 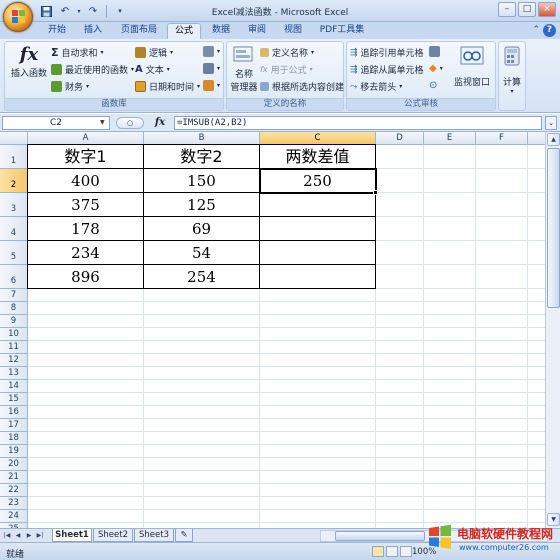 What do you see at coordinates (536, 138) in the screenshot?
I see `column-header-g` at bounding box center [536, 138].